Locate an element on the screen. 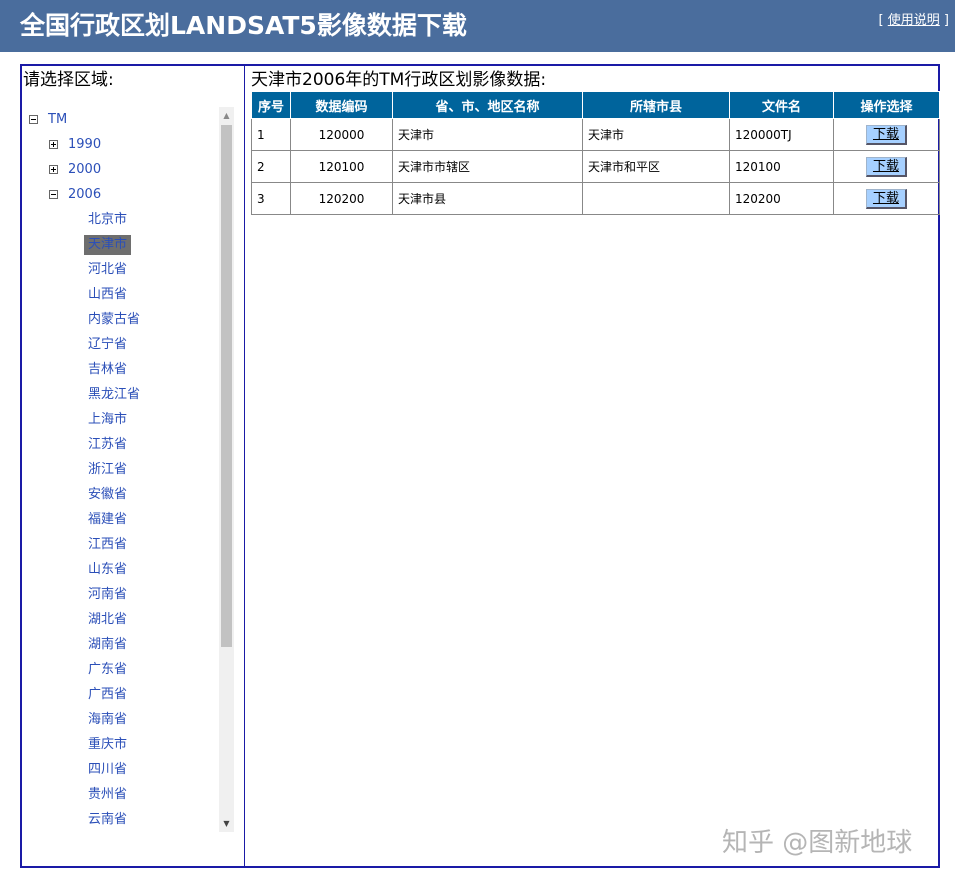  scroll-thumb is located at coordinates (226, 386).